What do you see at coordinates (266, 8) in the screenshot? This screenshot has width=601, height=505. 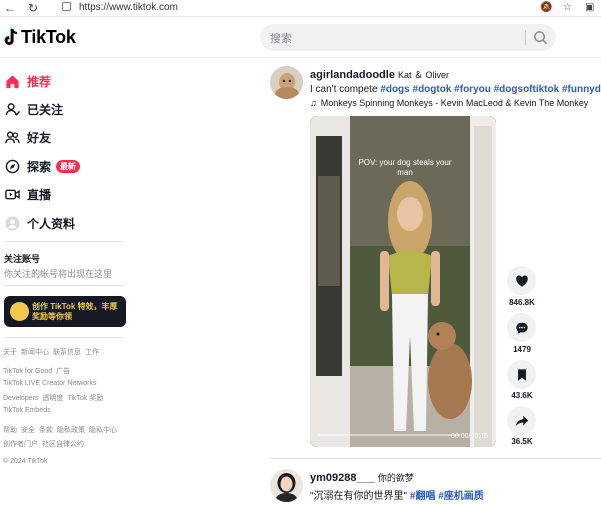 I see `address-bar: https://www.tiktok.com` at bounding box center [266, 8].